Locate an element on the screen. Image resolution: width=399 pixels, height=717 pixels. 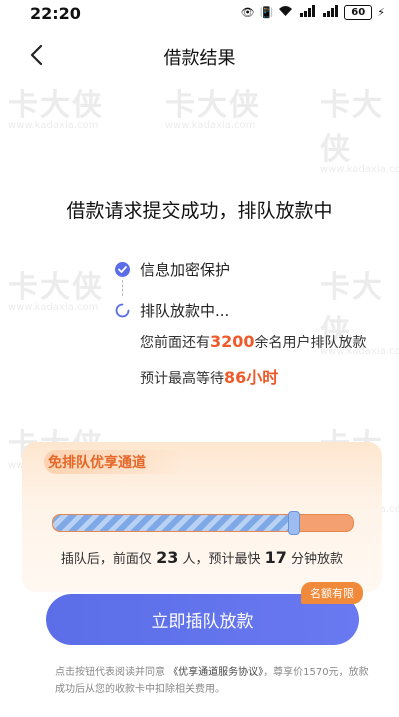
eye-icon: 👁 is located at coordinates (247, 12).